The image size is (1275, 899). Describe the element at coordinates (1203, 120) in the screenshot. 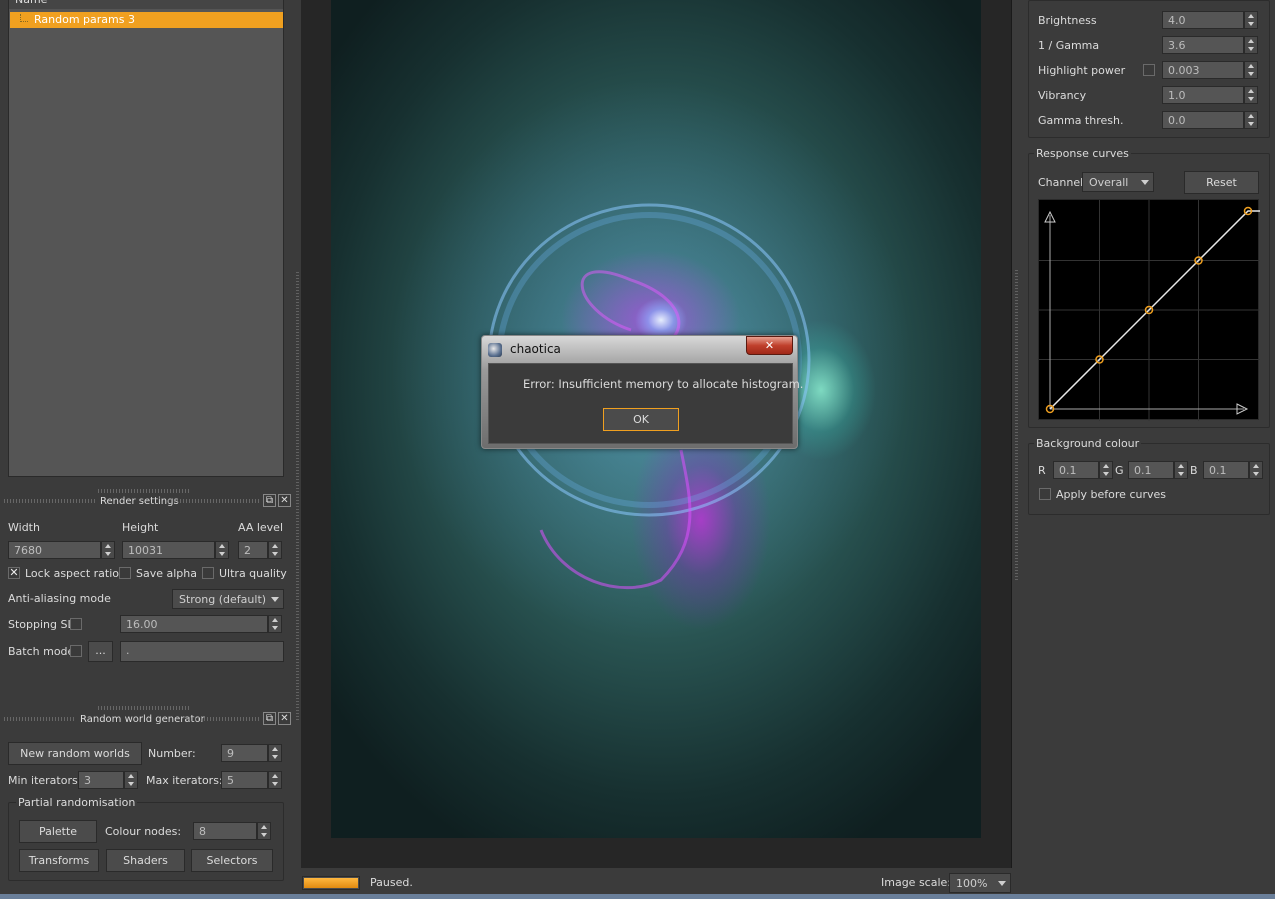

I see `gamma-thresh-input: 0.0` at that location.